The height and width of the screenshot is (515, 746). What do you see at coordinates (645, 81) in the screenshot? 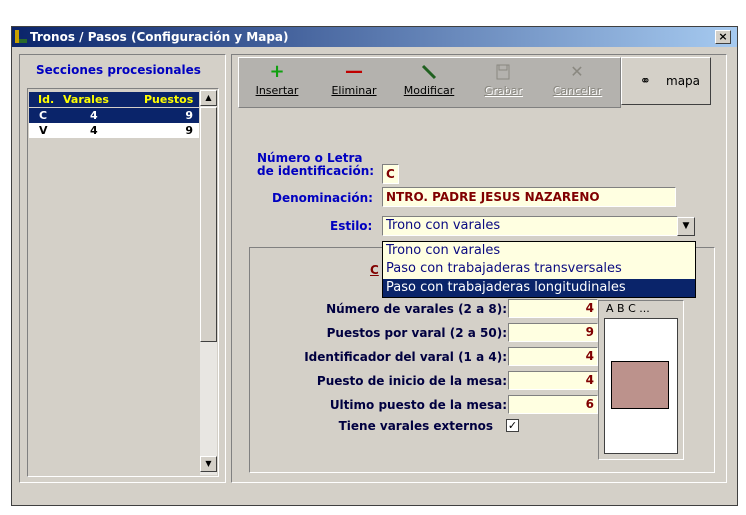
I see `binoculars-icon: ⚭` at bounding box center [645, 81].